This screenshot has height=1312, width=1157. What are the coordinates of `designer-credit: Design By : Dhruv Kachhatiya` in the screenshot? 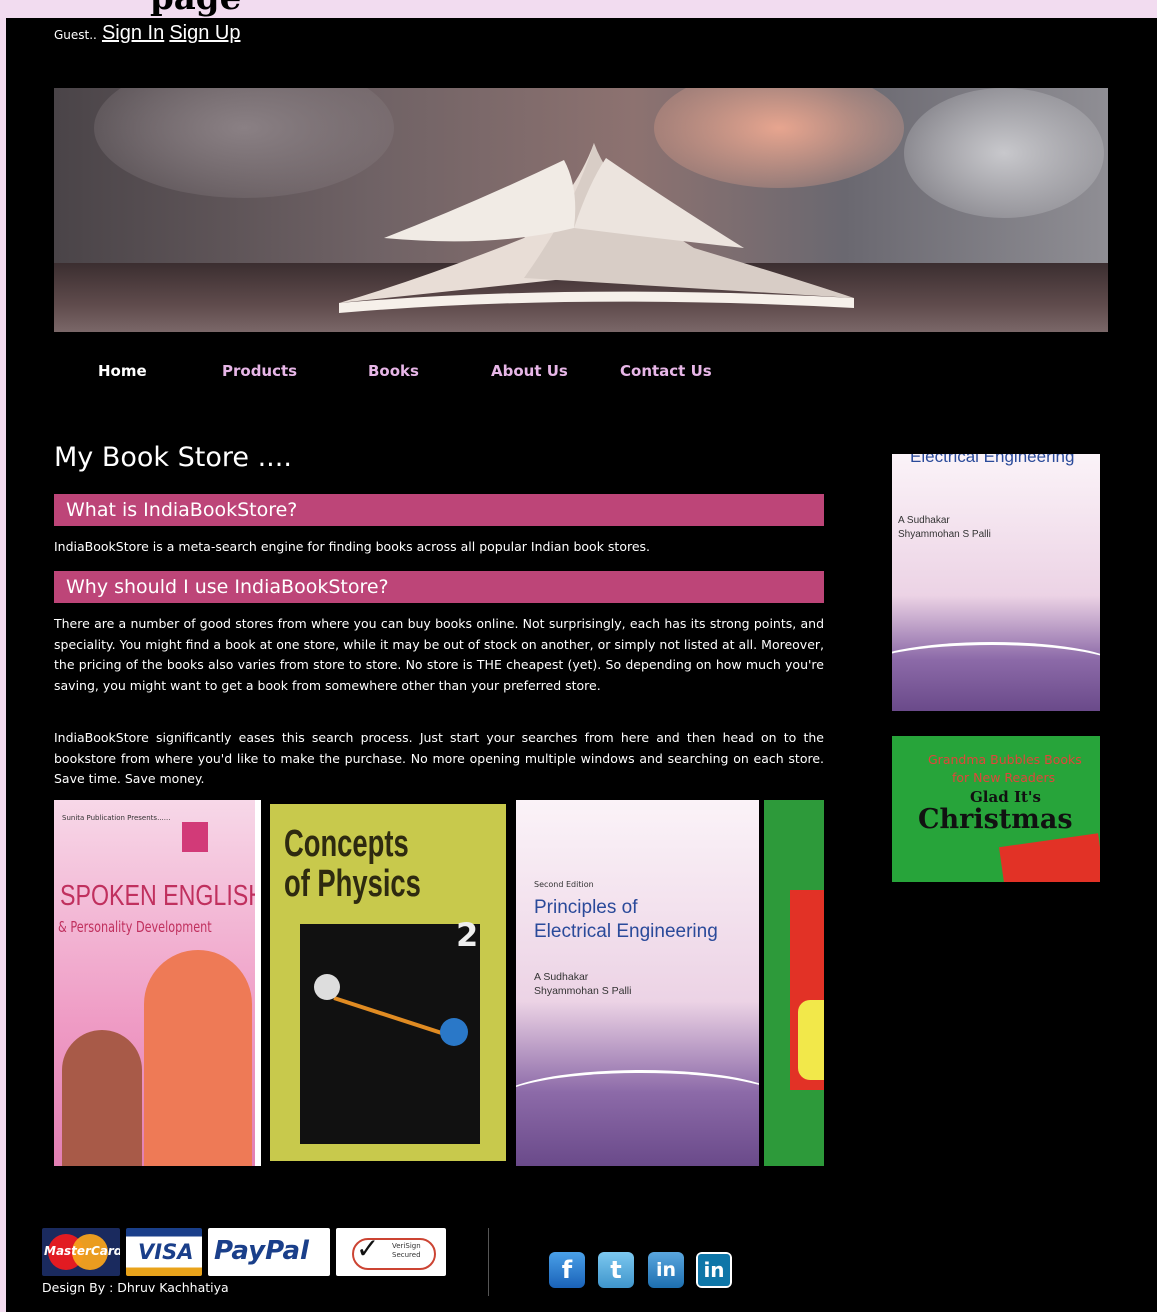 It's located at (135, 1287).